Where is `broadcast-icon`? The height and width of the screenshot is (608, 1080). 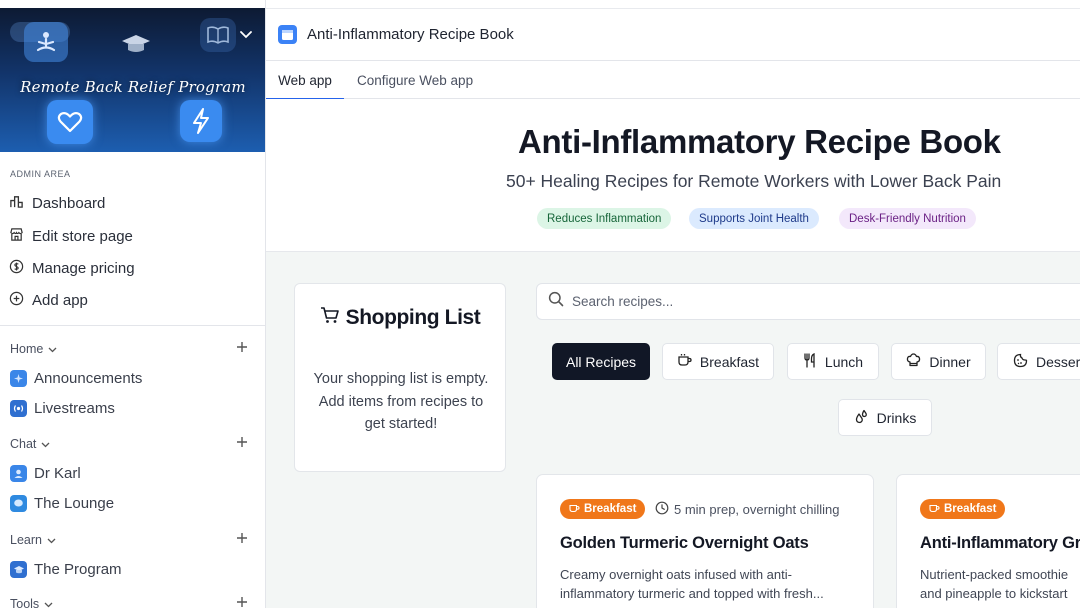 broadcast-icon is located at coordinates (18, 408).